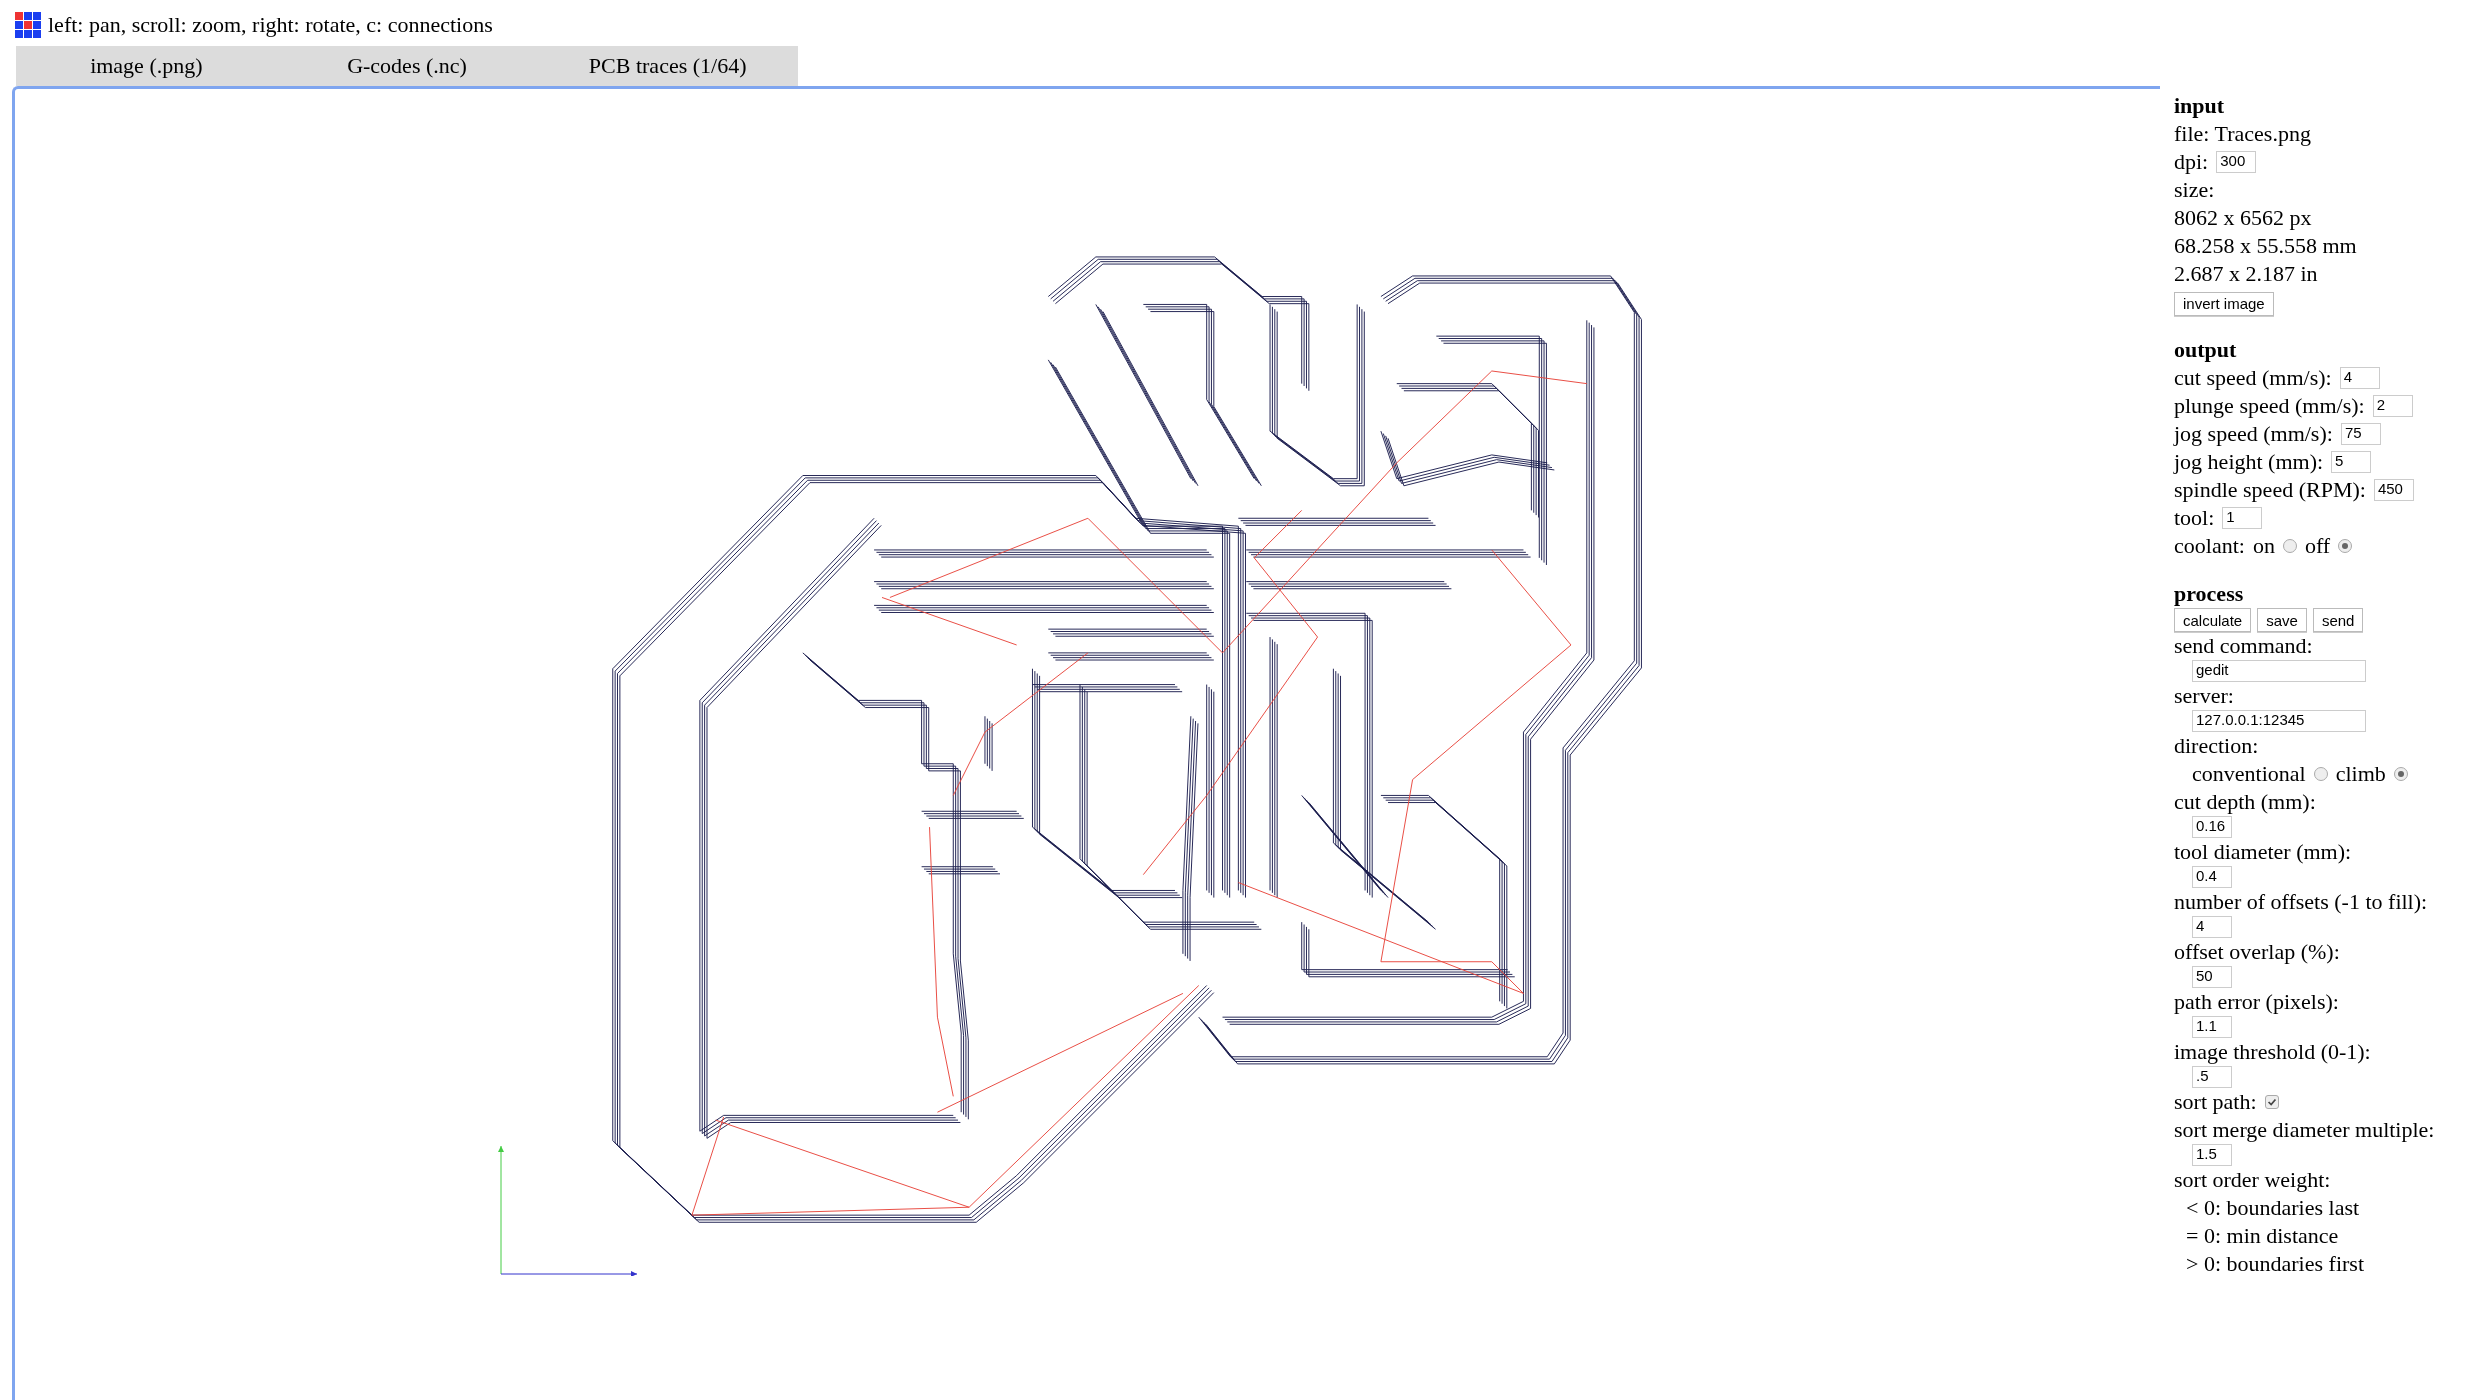 The image size is (2484, 1400). I want to click on option-label: off, so click(2317, 546).